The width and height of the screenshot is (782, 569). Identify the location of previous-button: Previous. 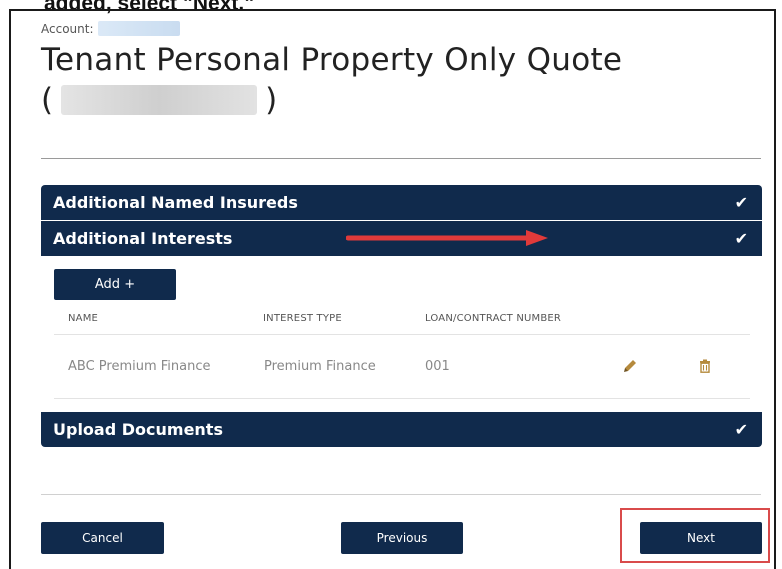
(402, 538).